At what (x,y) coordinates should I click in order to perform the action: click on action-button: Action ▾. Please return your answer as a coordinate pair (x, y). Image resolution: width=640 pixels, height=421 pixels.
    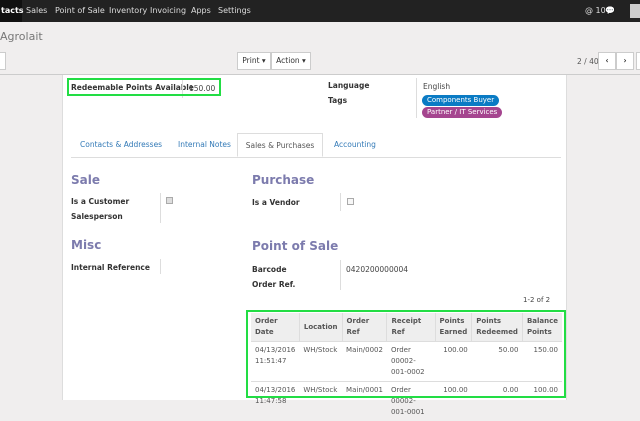
    Looking at the image, I should click on (291, 61).